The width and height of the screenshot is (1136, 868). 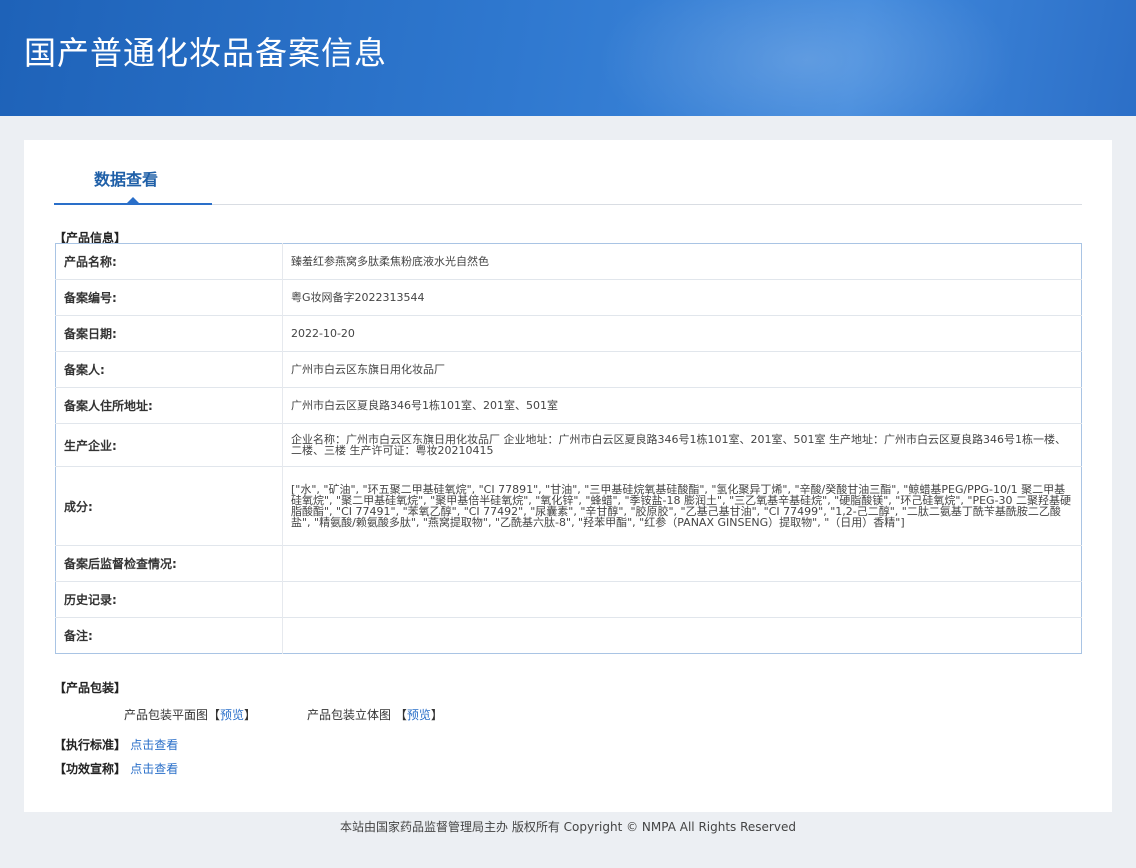 What do you see at coordinates (169, 333) in the screenshot?
I see `row-label: 备案日期:` at bounding box center [169, 333].